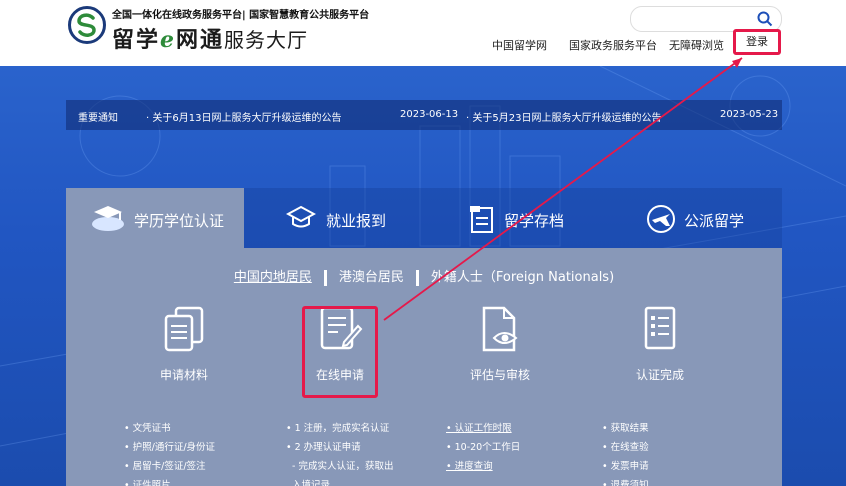 The image size is (846, 486). Describe the element at coordinates (757, 42) in the screenshot. I see `login-button: 登录` at that location.